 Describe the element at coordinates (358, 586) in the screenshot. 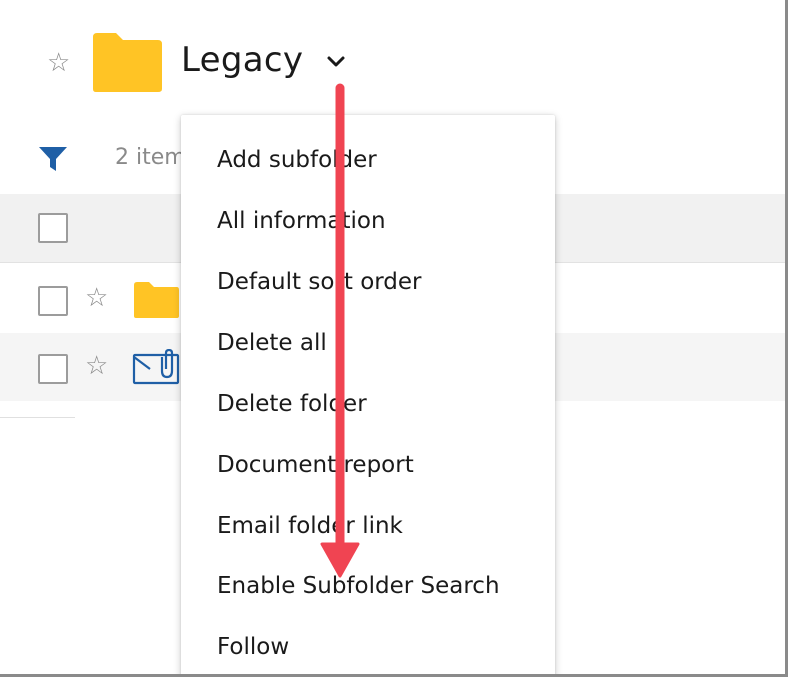

I see `menu-item-enable-subfolder-search: Enable Subfolder Search` at that location.